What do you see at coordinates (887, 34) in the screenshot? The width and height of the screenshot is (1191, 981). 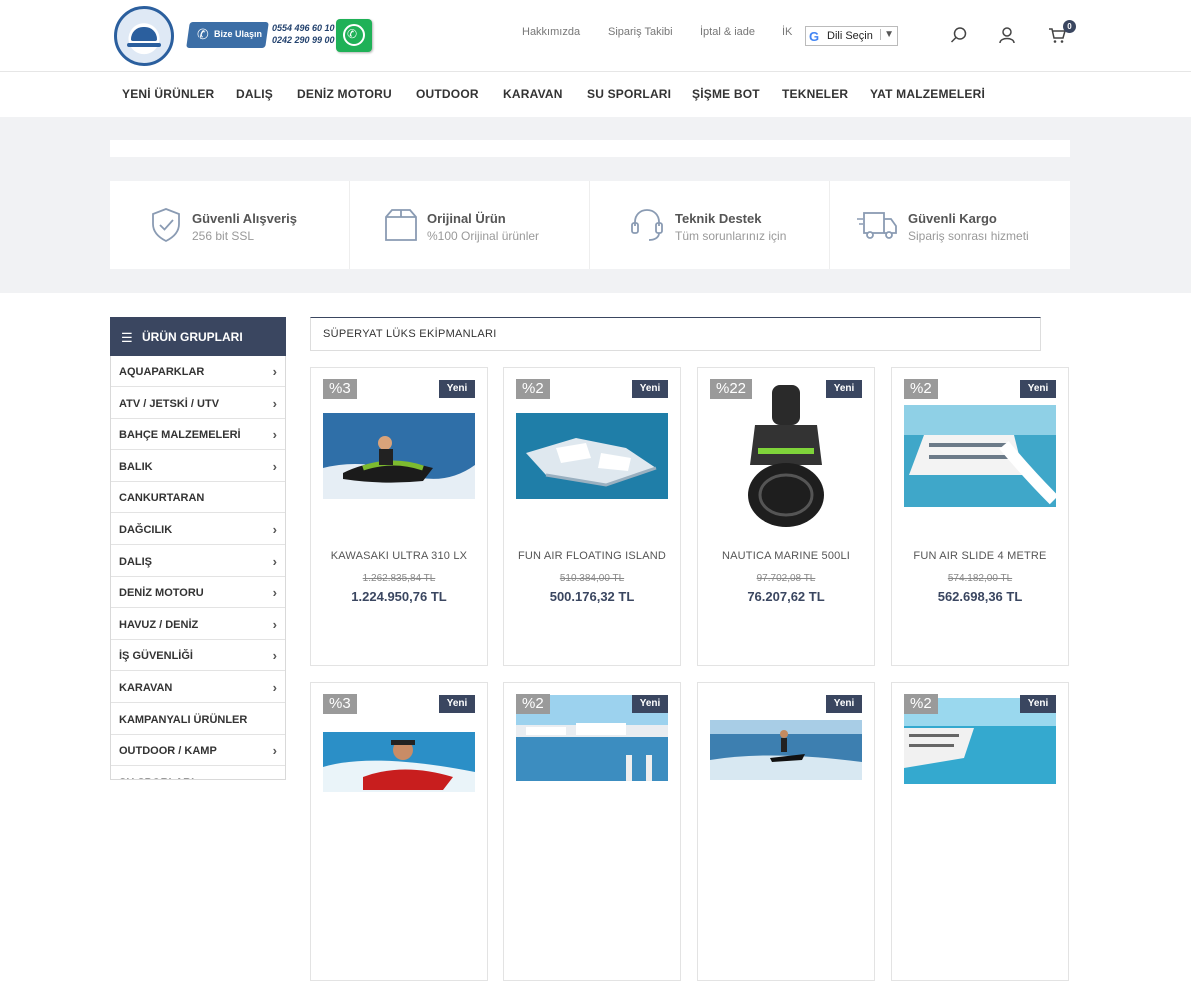 I see `dropdown-arrow-icon: ▼` at bounding box center [887, 34].